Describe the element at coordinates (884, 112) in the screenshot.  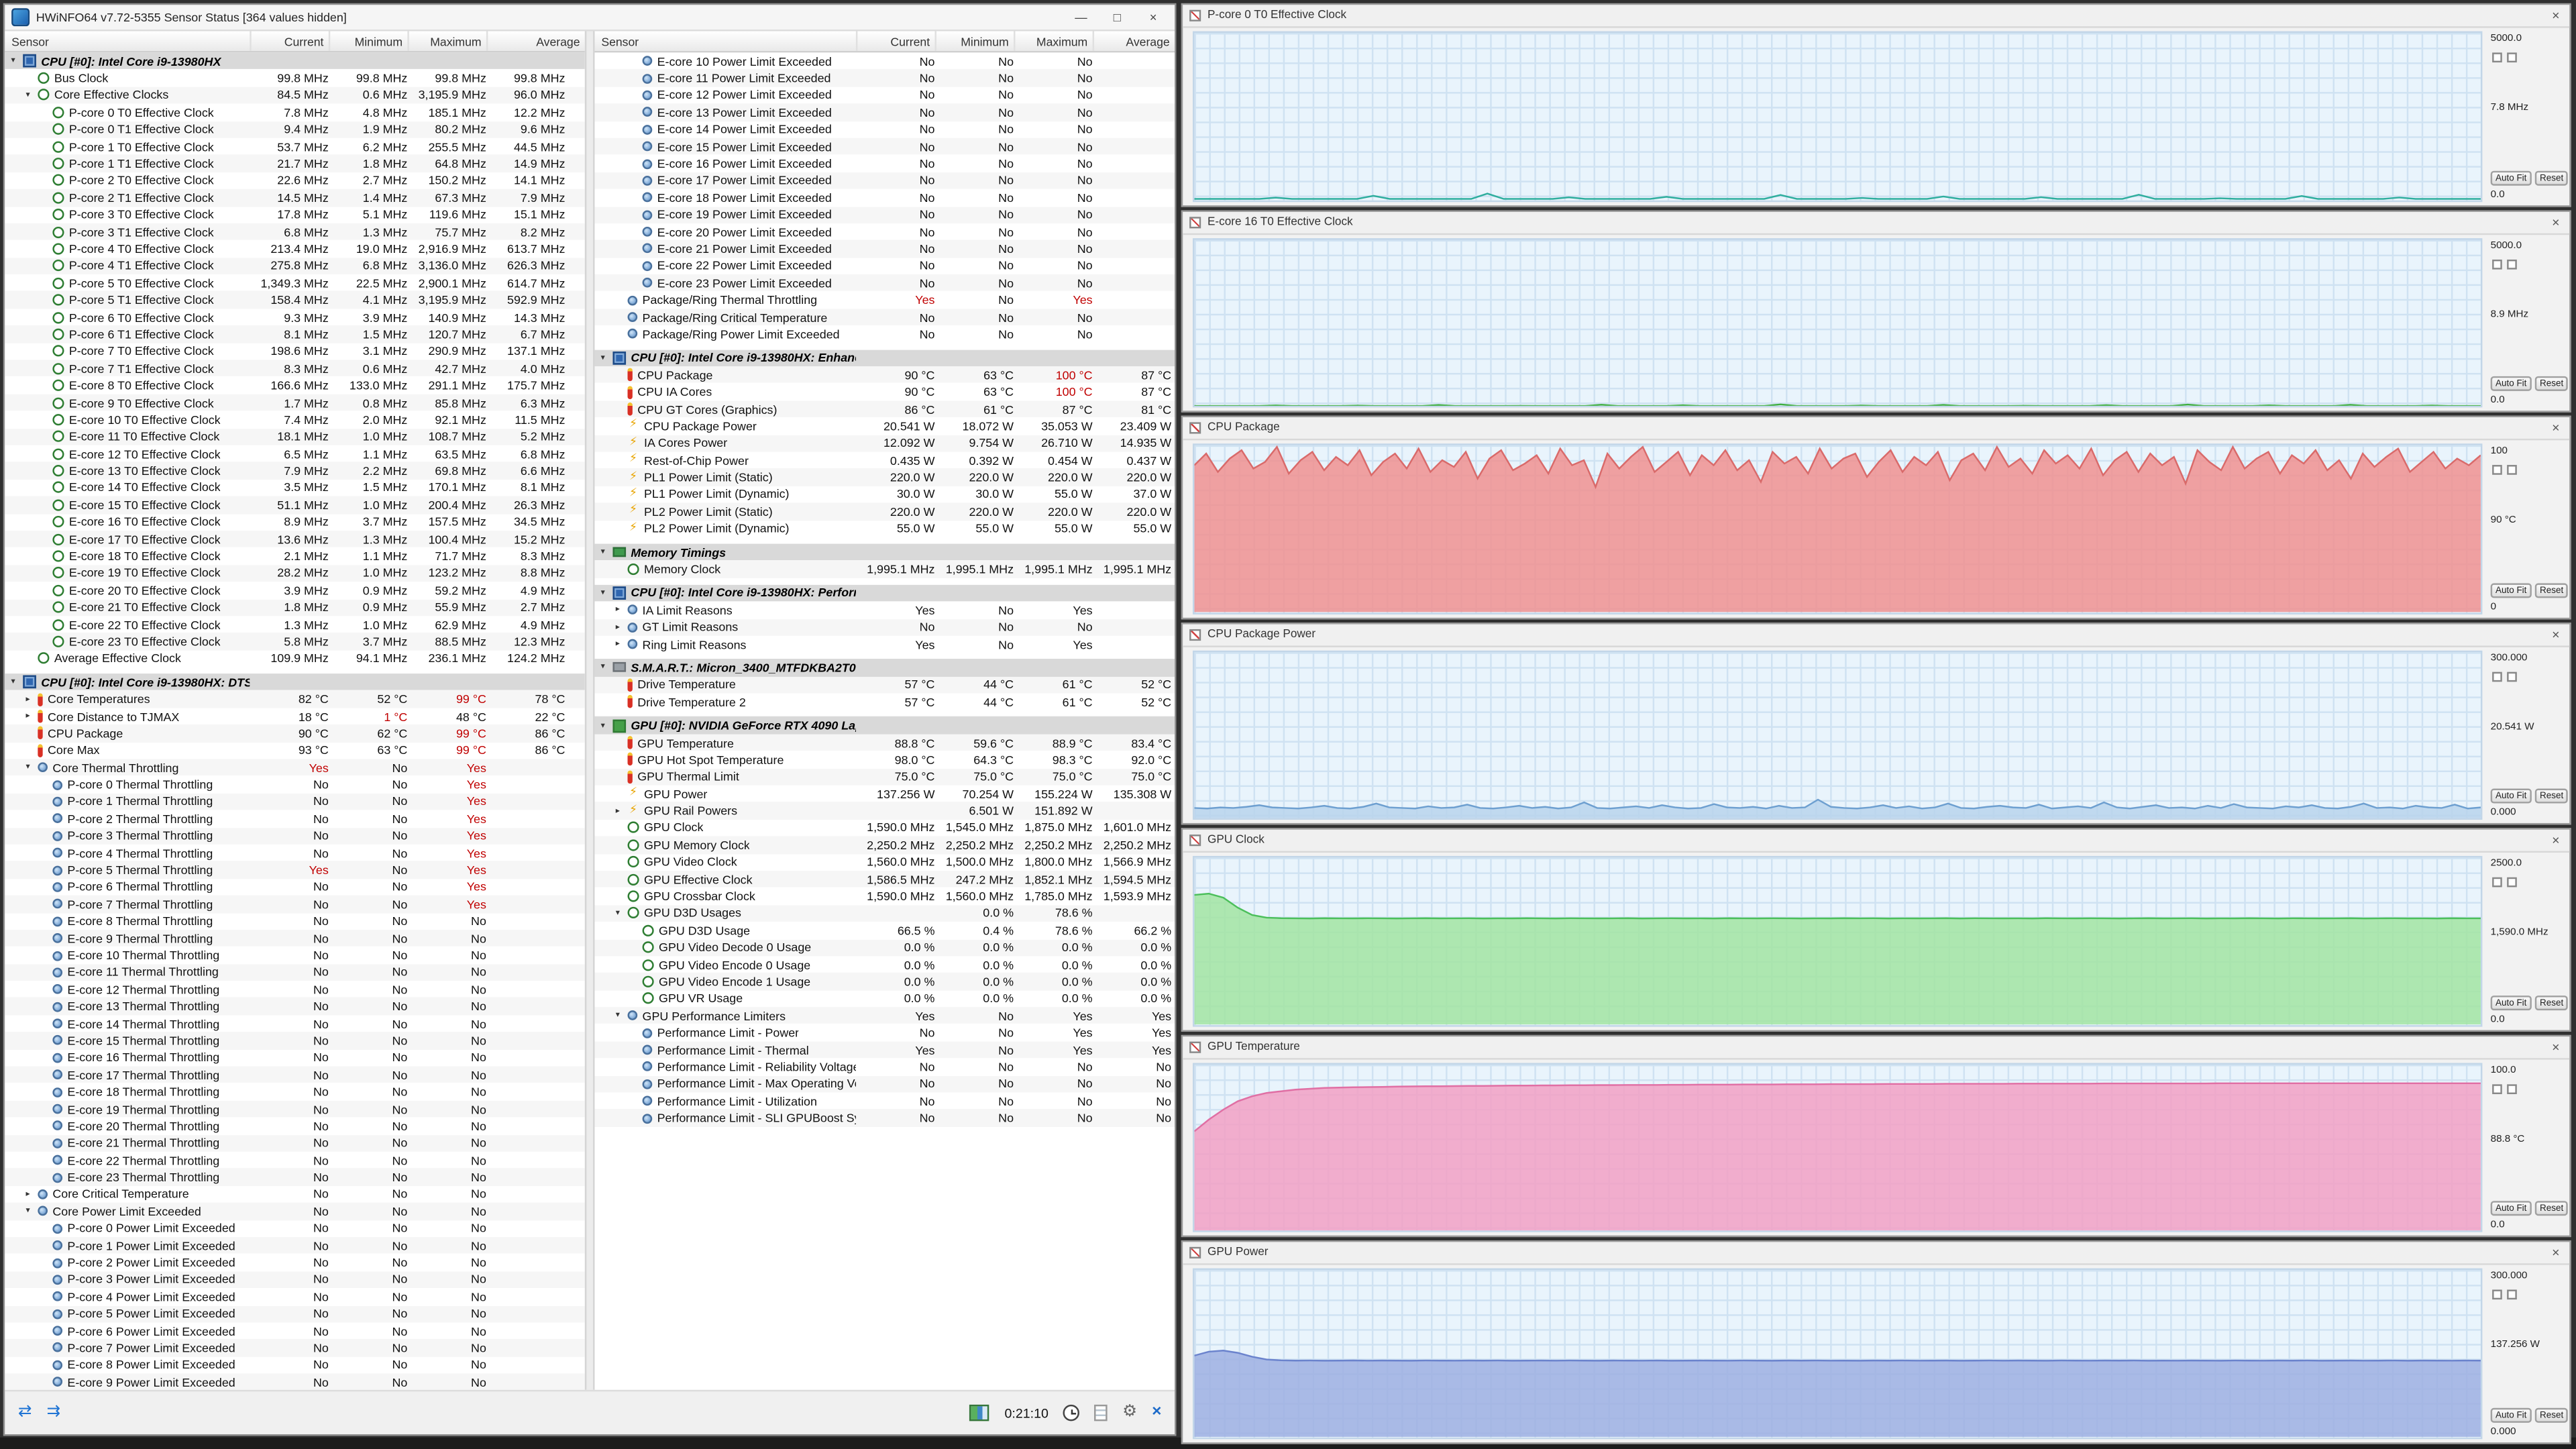
I see `sensor-row: E-core 13 Power Limit Exceeded No No No` at that location.